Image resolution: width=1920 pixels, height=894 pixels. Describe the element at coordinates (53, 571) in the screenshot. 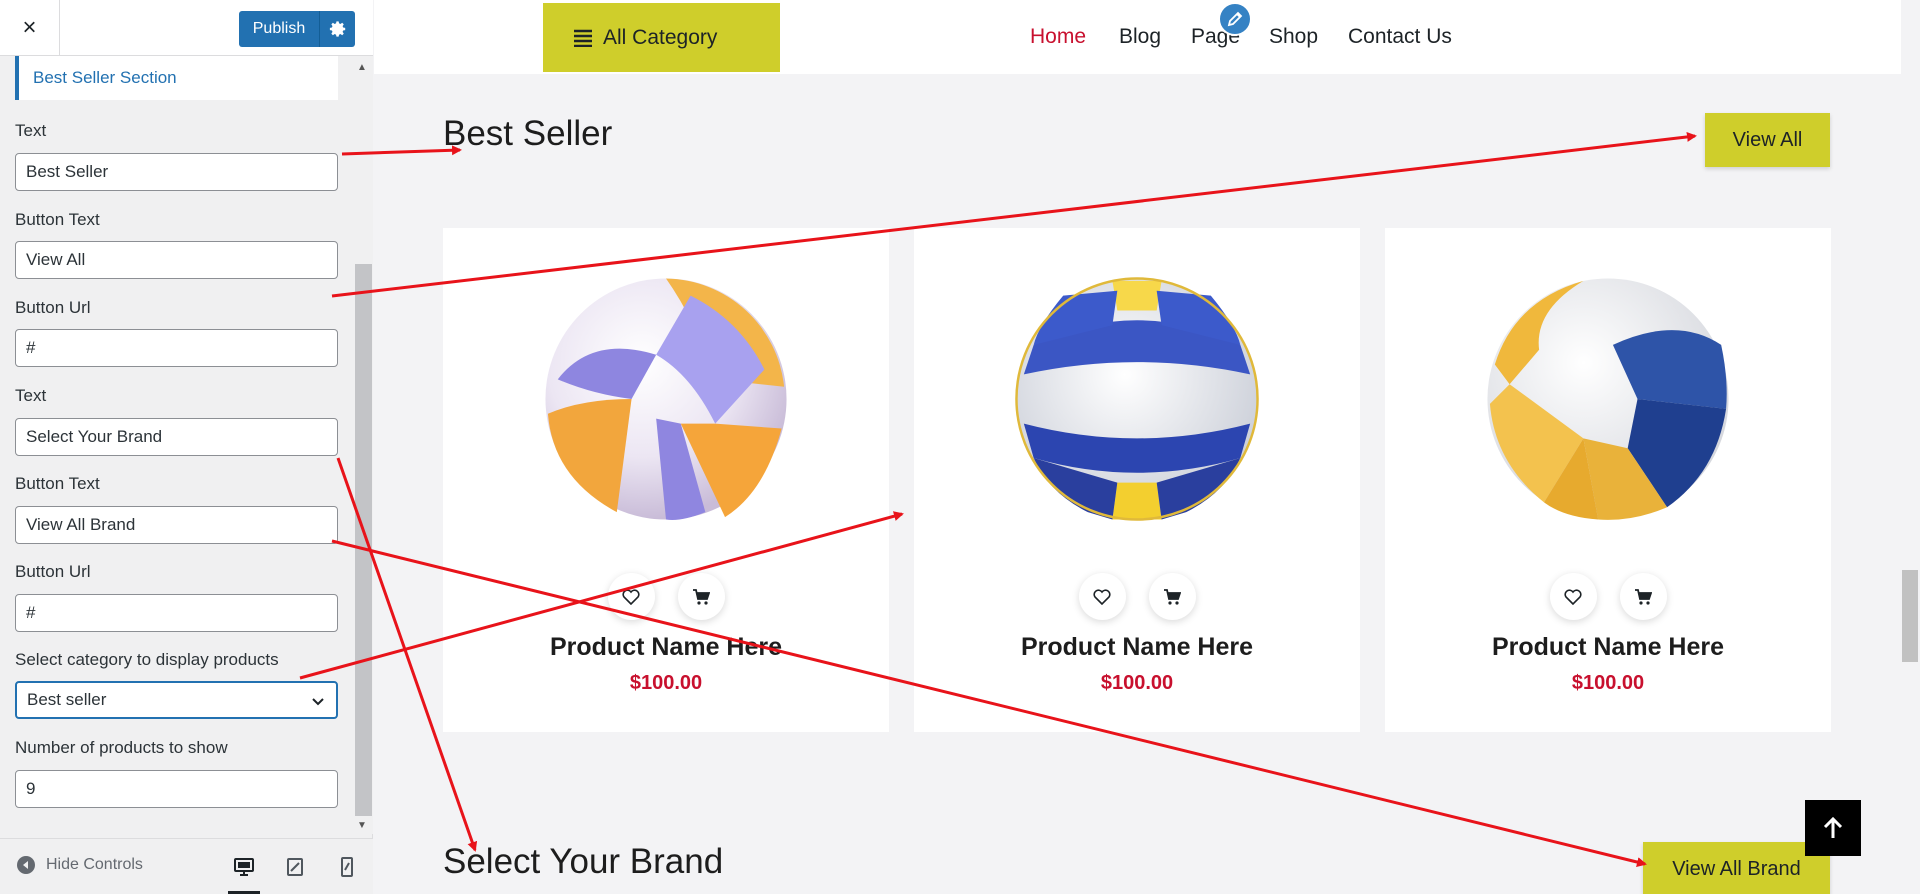

I see `brand-button-url-label: Button Url` at that location.